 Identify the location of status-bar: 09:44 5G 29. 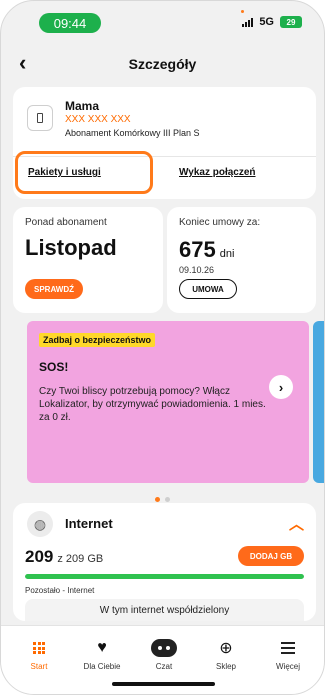
(162, 21).